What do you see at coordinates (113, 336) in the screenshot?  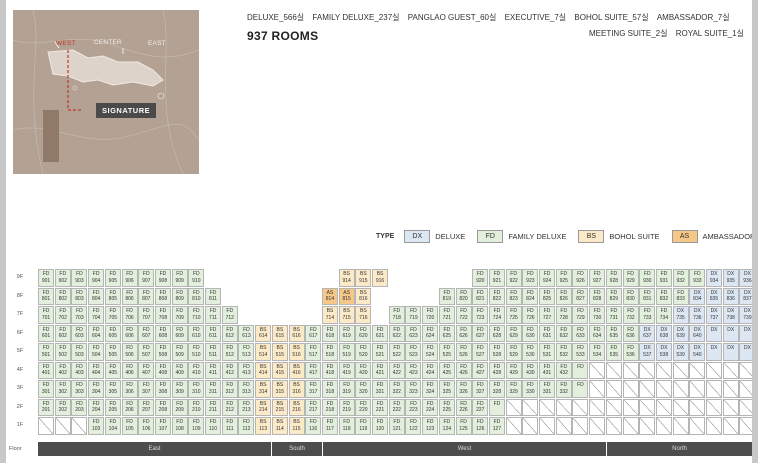 I see `room-number: 605` at bounding box center [113, 336].